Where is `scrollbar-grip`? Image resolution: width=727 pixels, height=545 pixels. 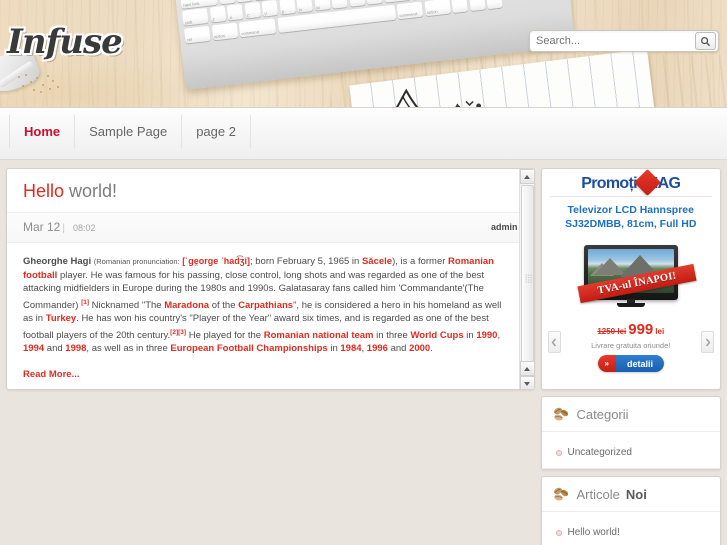
scrollbar-grip is located at coordinates (528, 278).